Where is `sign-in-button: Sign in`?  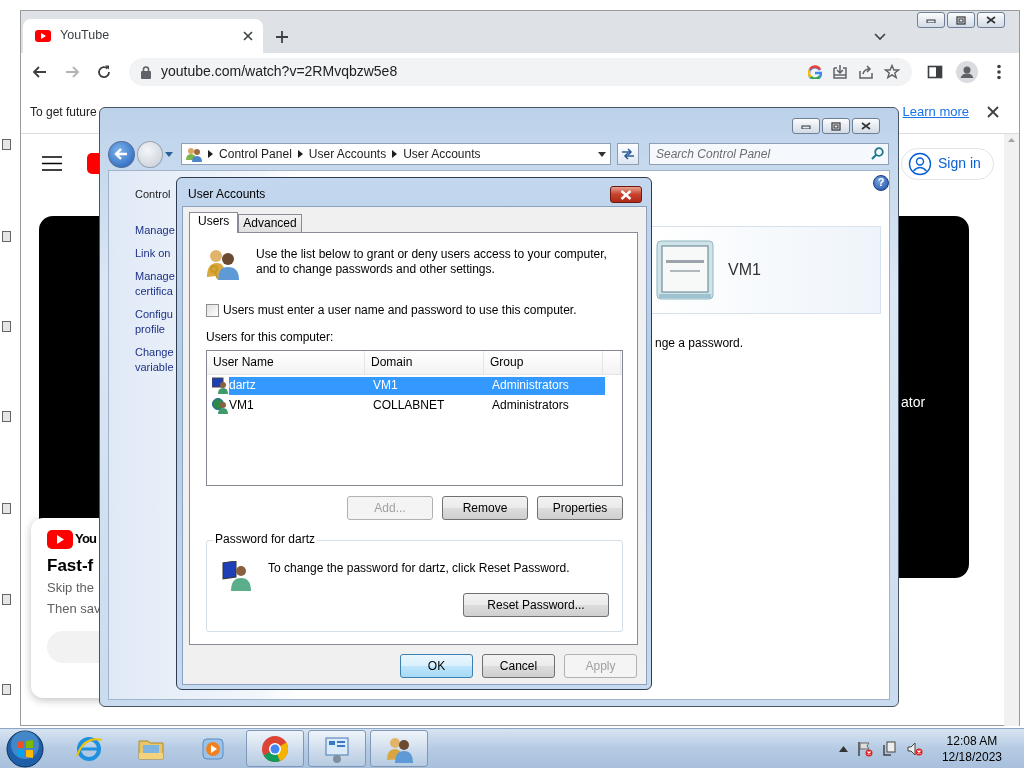 sign-in-button: Sign in is located at coordinates (947, 164).